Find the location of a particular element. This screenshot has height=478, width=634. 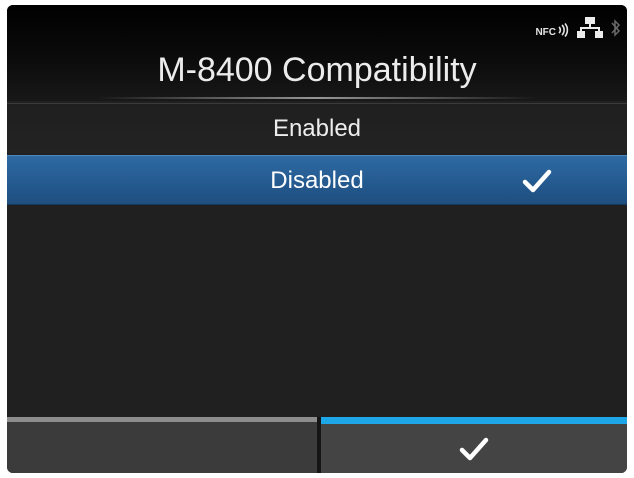

option-enabled: Enabled is located at coordinates (317, 128).